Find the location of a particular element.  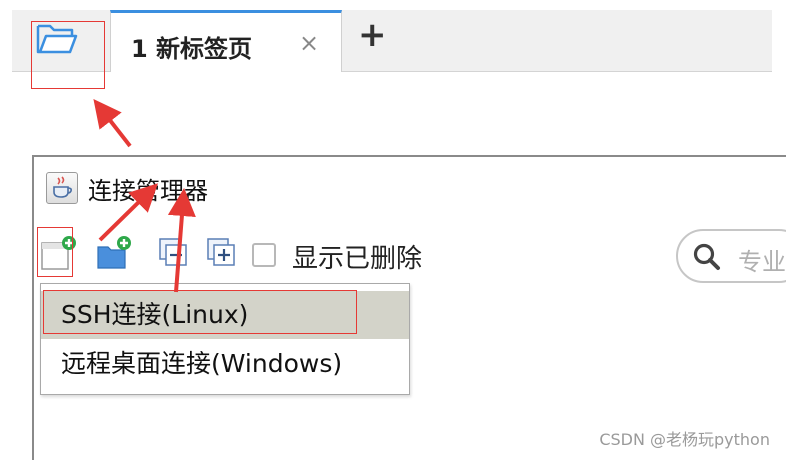

expand-icon is located at coordinates (221, 252).